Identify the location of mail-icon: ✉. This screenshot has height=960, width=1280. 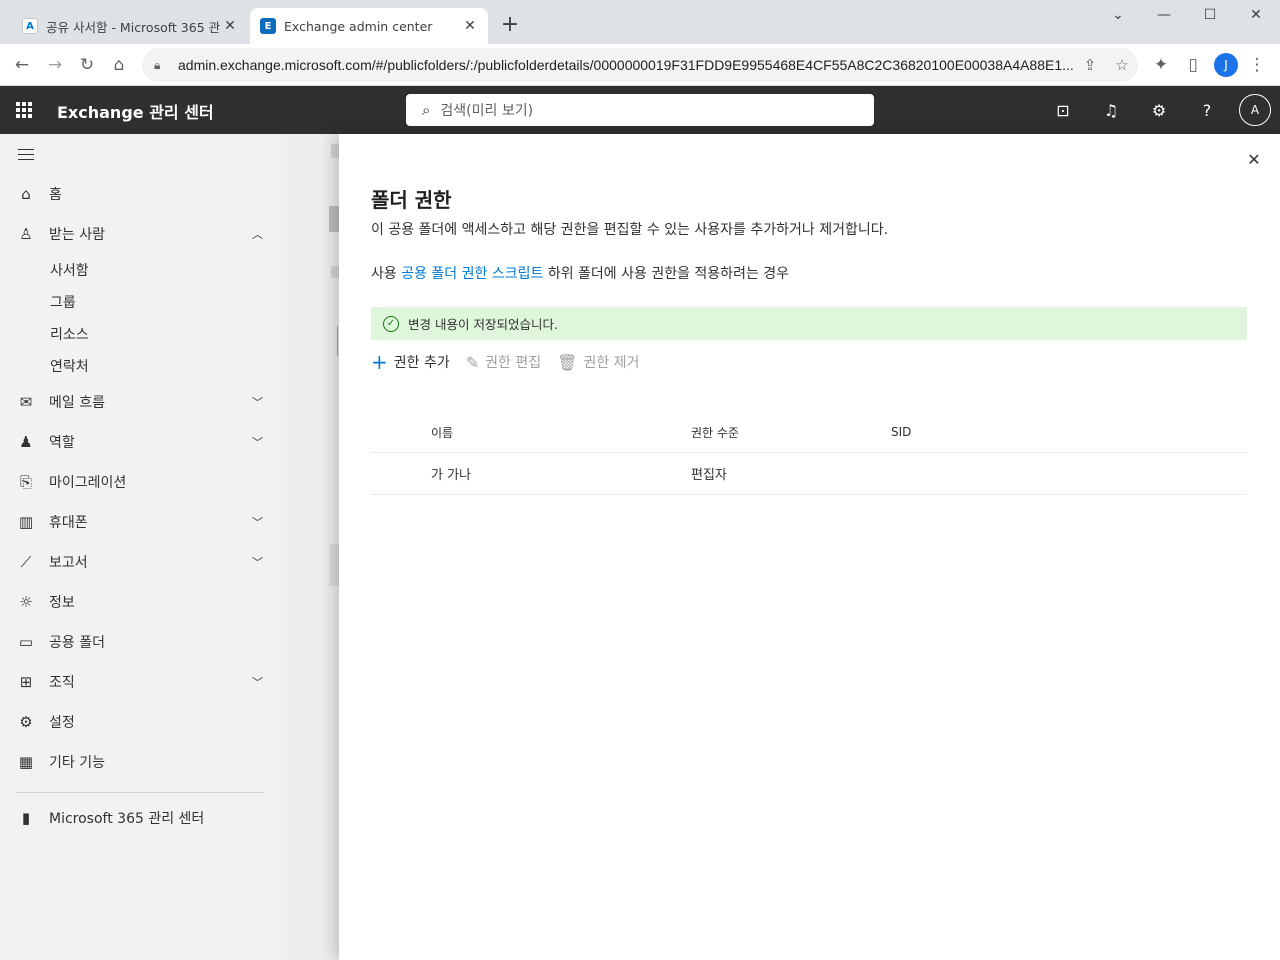
(26, 402).